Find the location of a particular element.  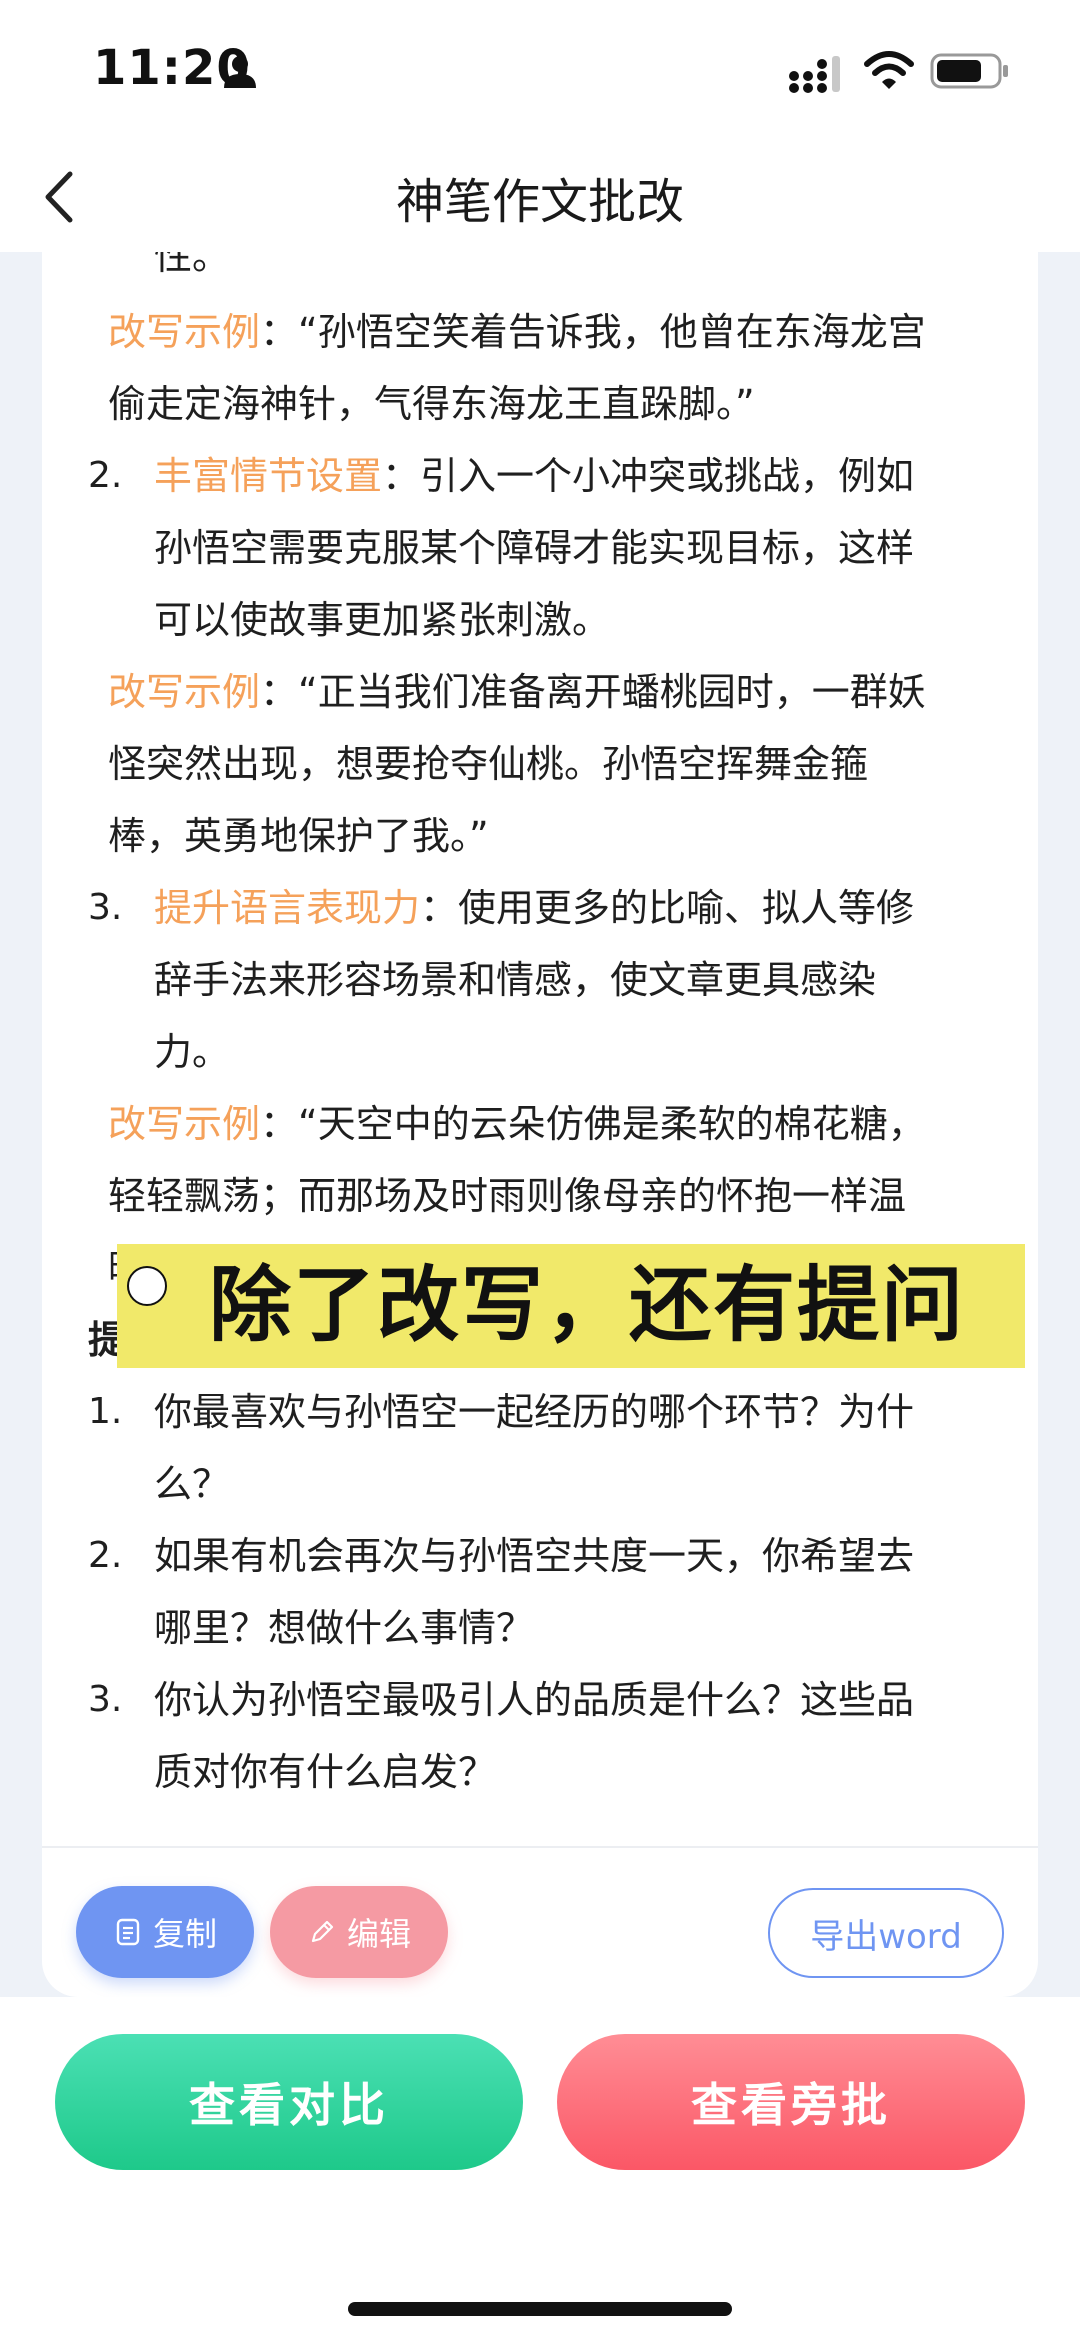

text-line: 辞手法来形容场景和情感，使文章更具感染 is located at coordinates (515, 980).